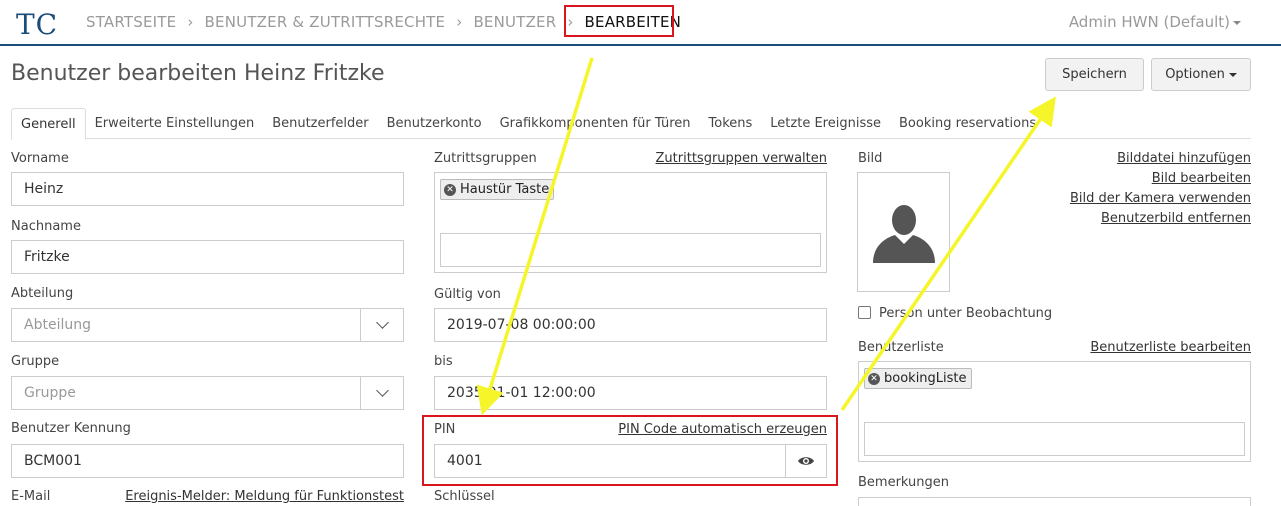 The image size is (1281, 506). I want to click on avatar, so click(903, 232).